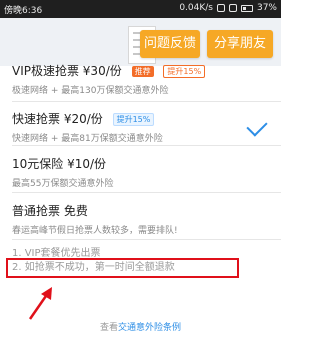 The width and height of the screenshot is (320, 352). What do you see at coordinates (140, 219) in the screenshot?
I see `option-free: 普通抢票 免费 春运高峰节假日抢票人数较多，需要排队!` at bounding box center [140, 219].